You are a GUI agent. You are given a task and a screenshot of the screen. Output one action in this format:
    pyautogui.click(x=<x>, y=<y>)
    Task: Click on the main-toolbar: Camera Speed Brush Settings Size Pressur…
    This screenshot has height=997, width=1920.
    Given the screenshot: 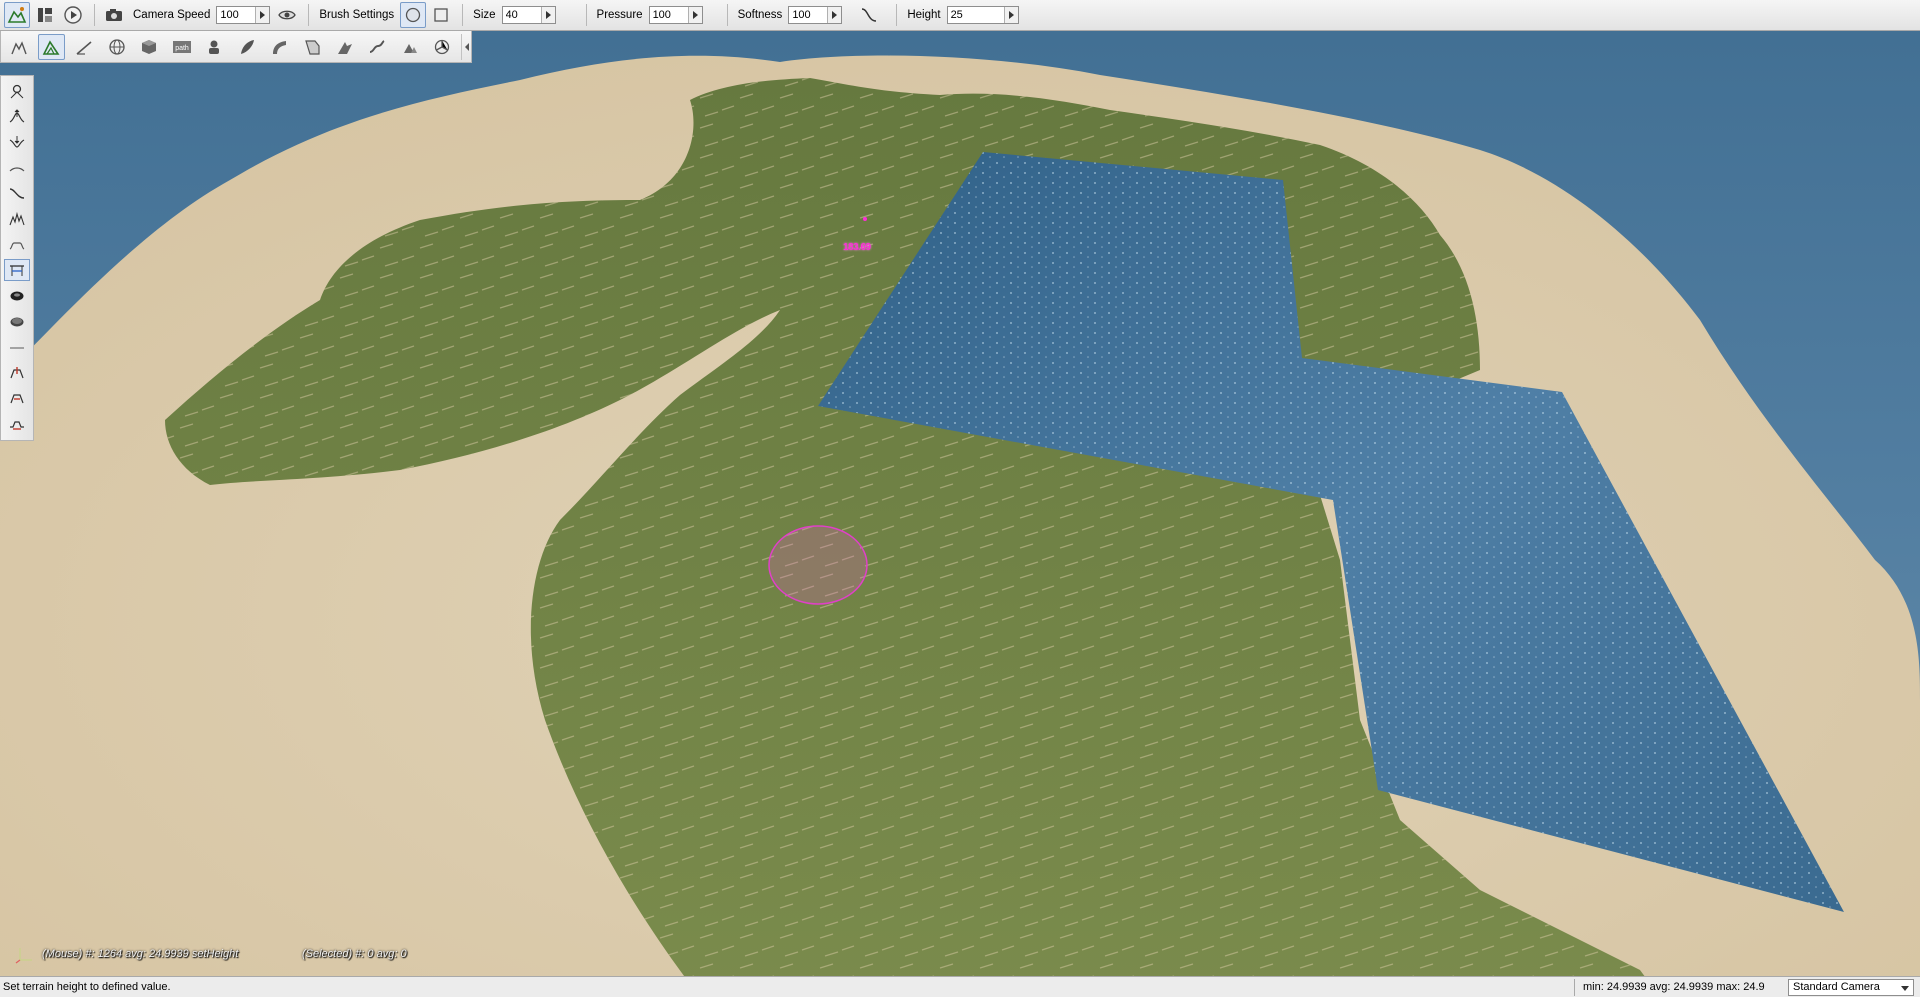 What is the action you would take?
    pyautogui.click(x=960, y=15)
    